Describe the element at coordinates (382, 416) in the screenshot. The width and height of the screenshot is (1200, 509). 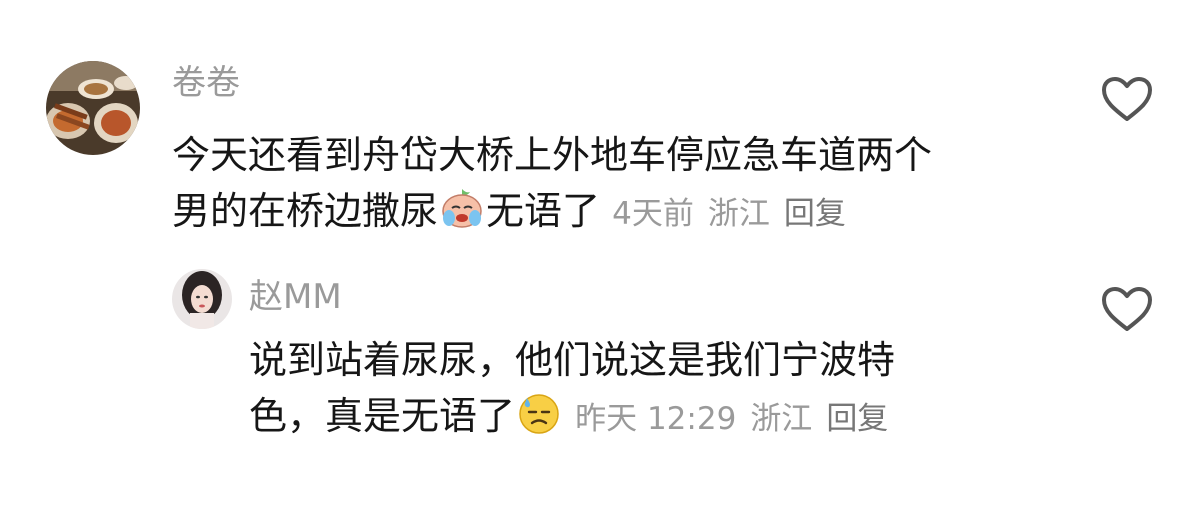
I see `comment-text: 色，真是无语了` at that location.